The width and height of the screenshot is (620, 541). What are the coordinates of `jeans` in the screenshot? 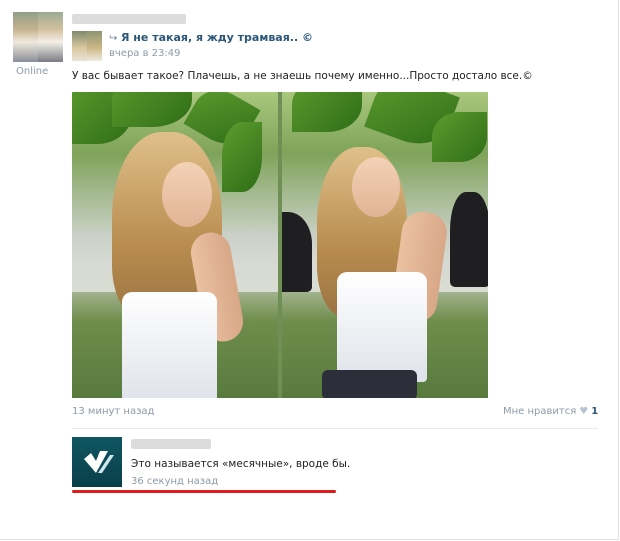 It's located at (369, 384).